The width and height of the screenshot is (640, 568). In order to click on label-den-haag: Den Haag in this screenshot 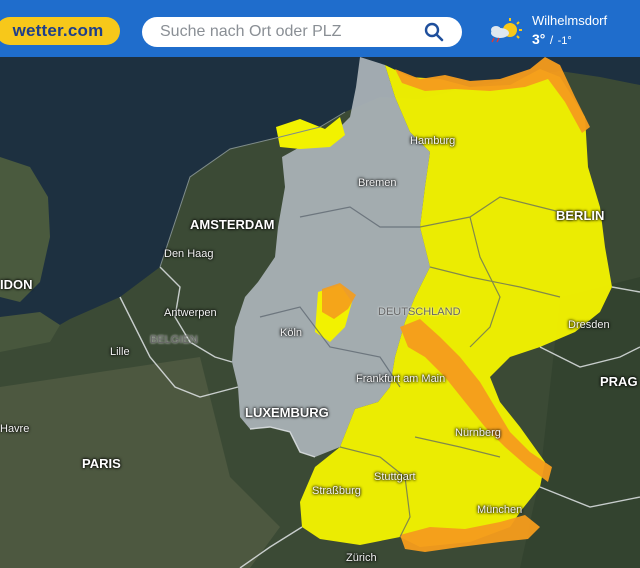, I will do `click(189, 254)`.